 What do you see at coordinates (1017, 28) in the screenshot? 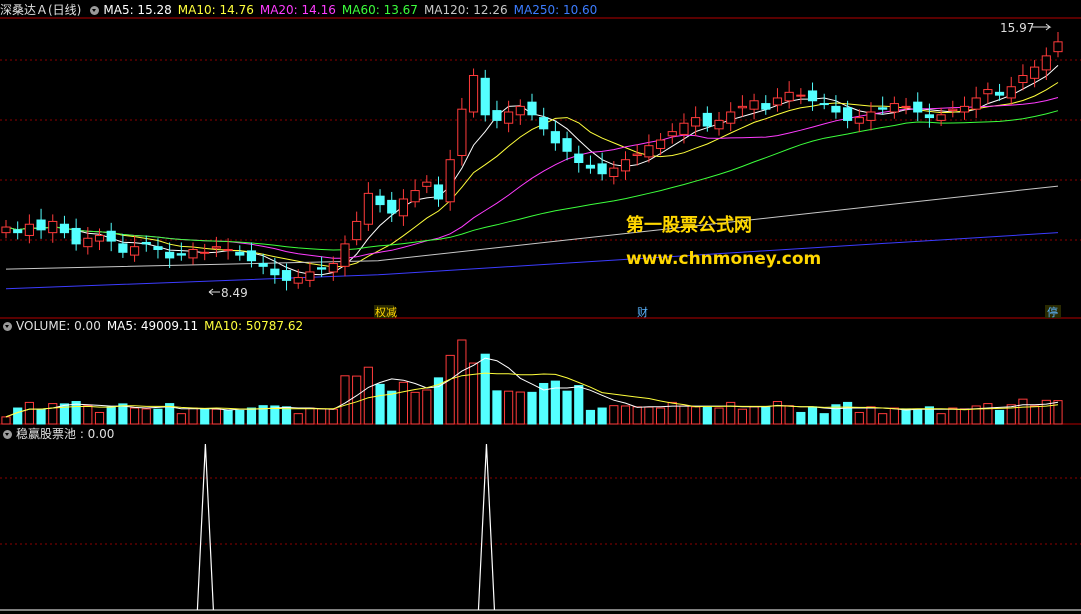
I see `high-price-label: 15.97` at bounding box center [1017, 28].